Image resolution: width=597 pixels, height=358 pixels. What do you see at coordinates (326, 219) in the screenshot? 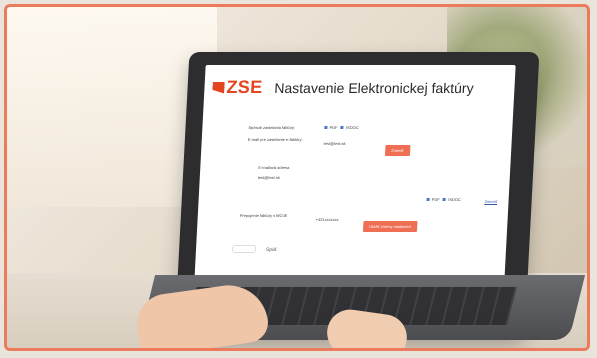
I see `phone-value: +421xxxxxxx` at bounding box center [326, 219].